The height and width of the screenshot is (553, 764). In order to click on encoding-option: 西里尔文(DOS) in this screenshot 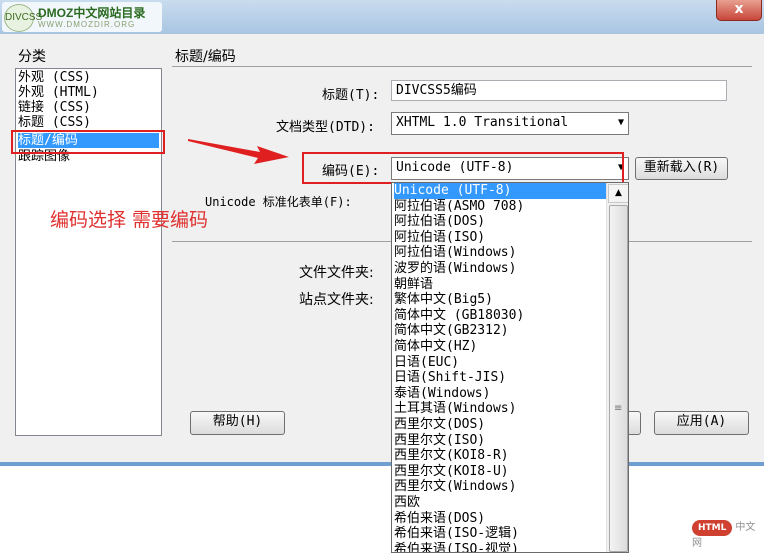, I will do `click(500, 425)`.